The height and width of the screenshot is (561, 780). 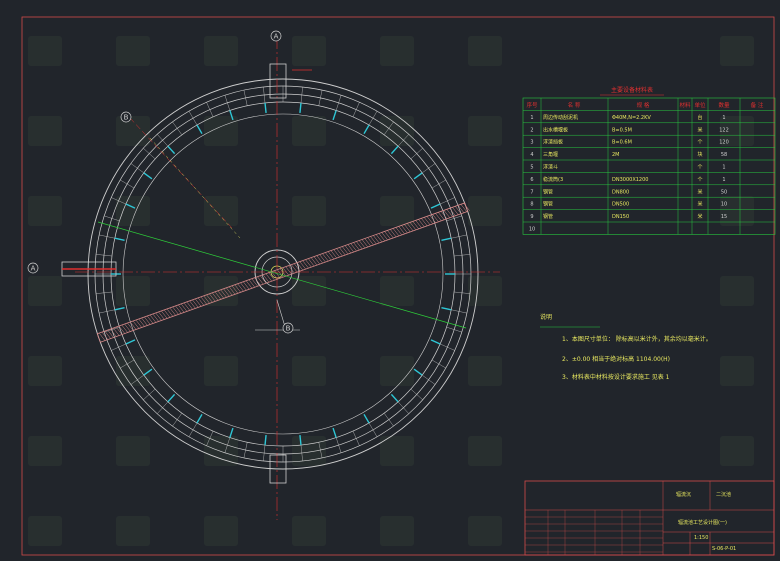 I want to click on table-cell: 58, so click(x=724, y=155).